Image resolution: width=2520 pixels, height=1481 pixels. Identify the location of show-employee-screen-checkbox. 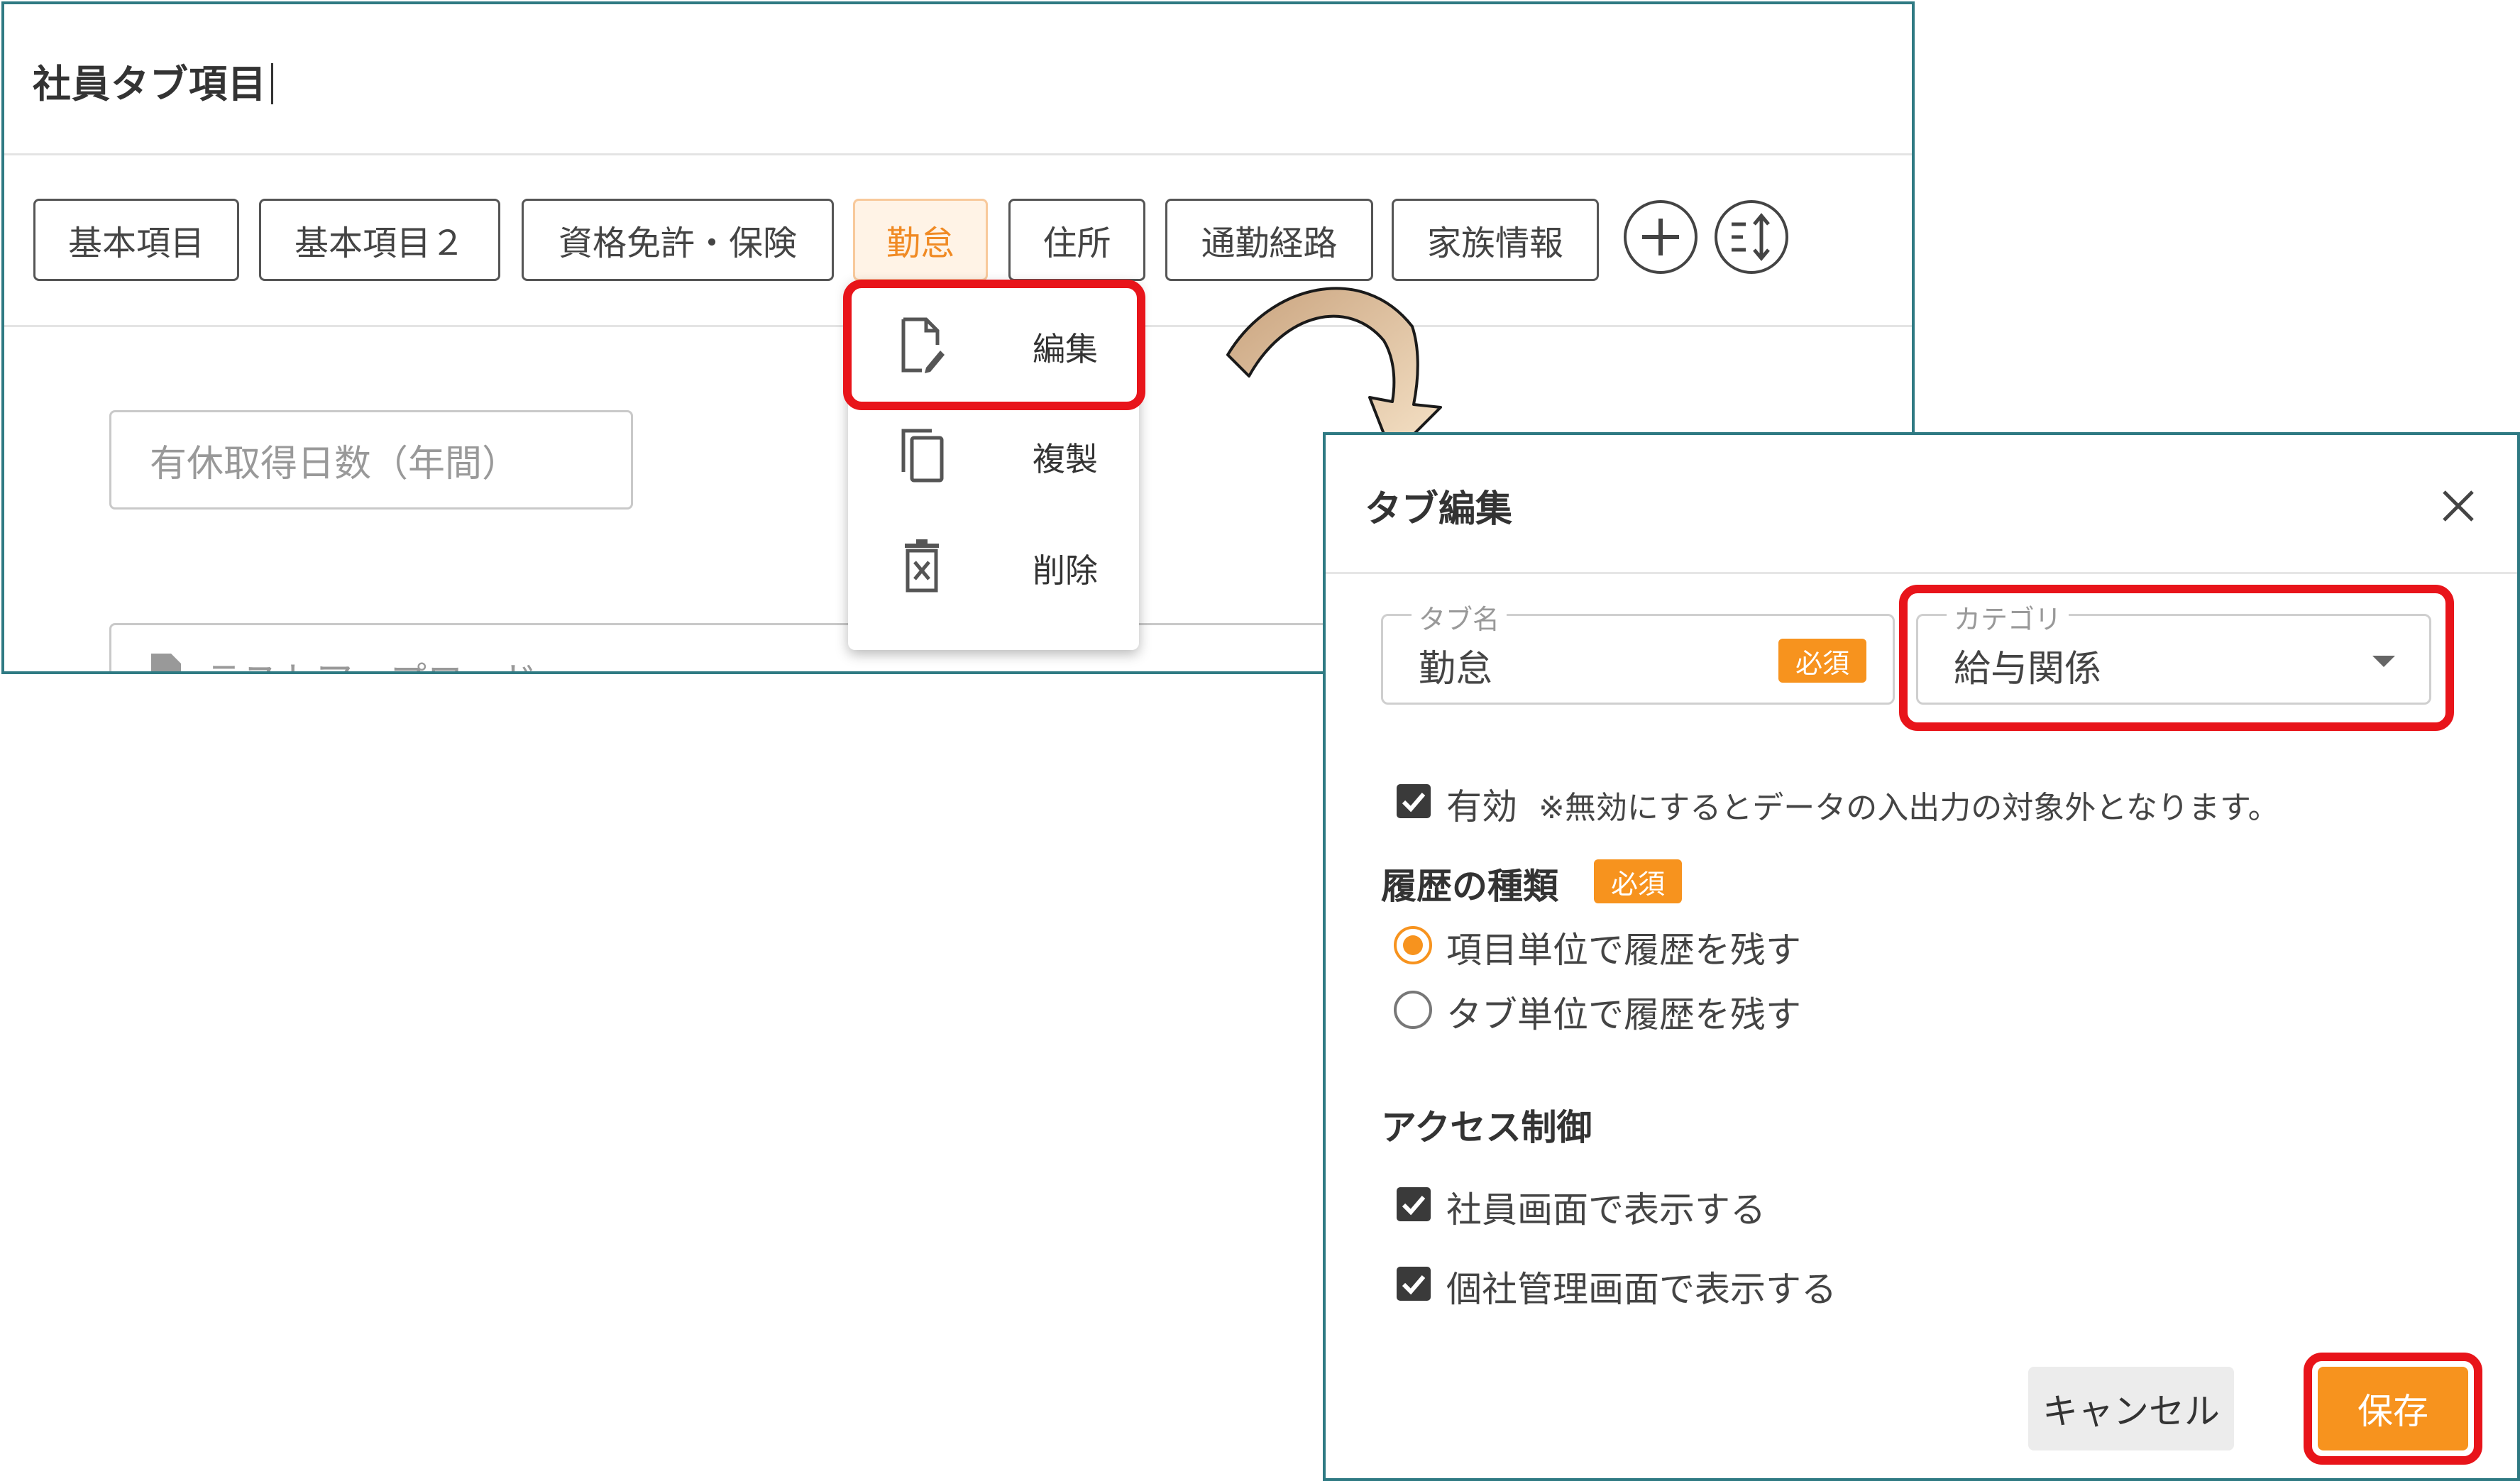
(1414, 1204).